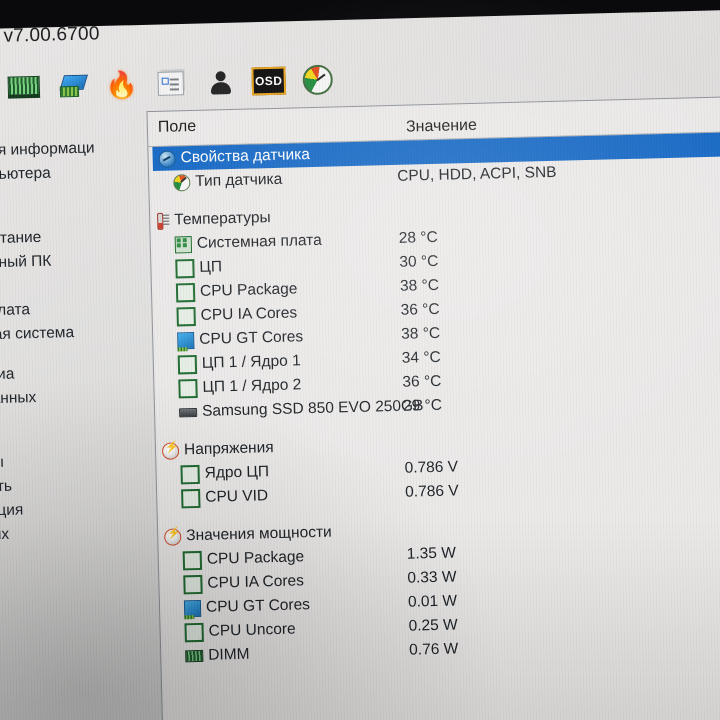 The width and height of the screenshot is (720, 720). Describe the element at coordinates (72, 86) in the screenshot. I see `graphics-card-icon` at that location.